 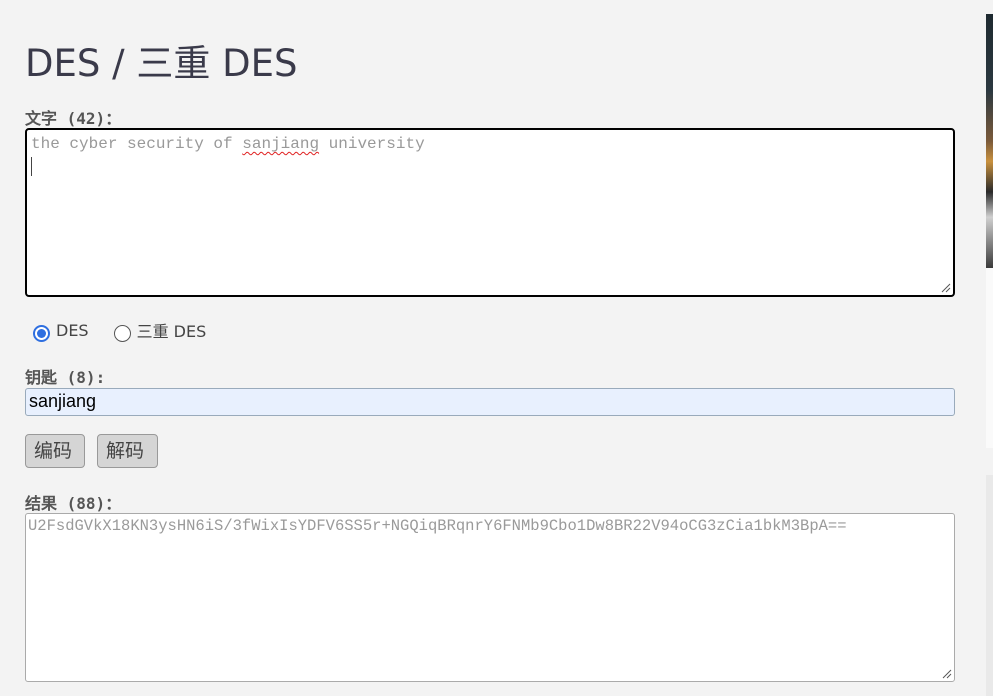 I want to click on text-char-count: (42), so click(x=86, y=118).